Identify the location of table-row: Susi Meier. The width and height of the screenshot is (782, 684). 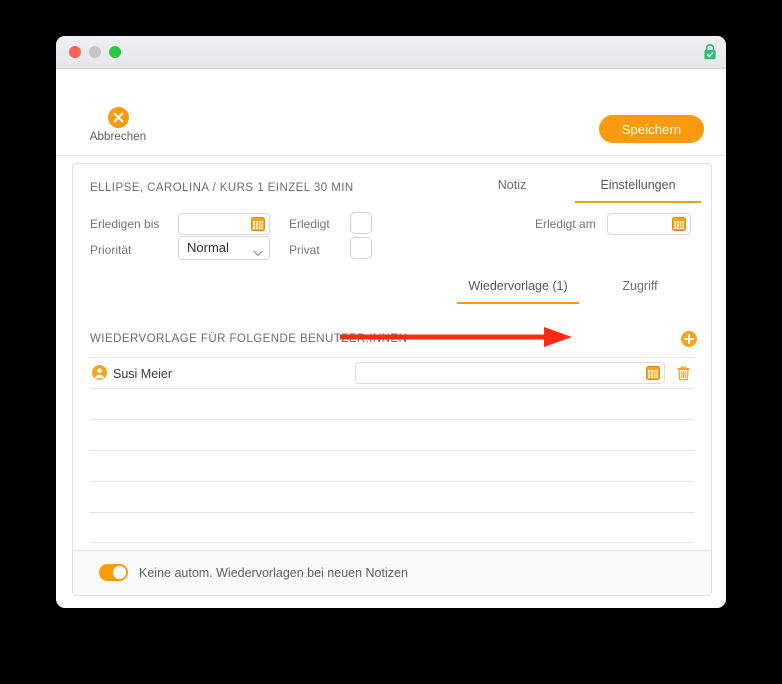
(392, 372).